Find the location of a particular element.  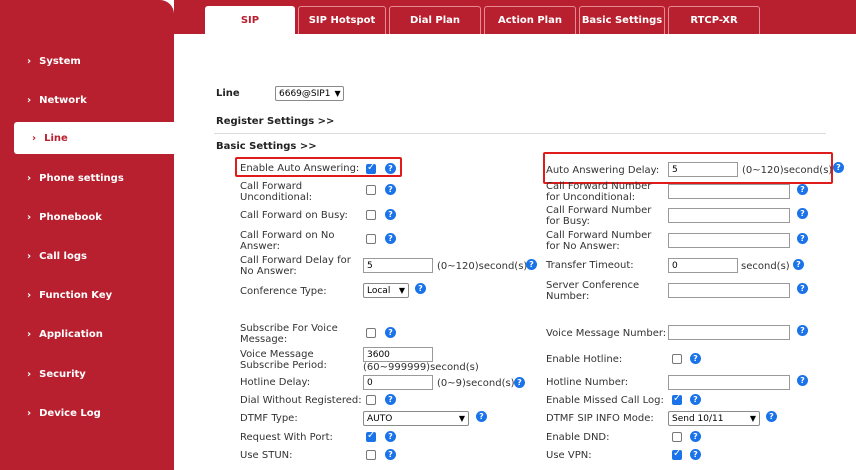

cf-unconditional-checkbox is located at coordinates (371, 190).